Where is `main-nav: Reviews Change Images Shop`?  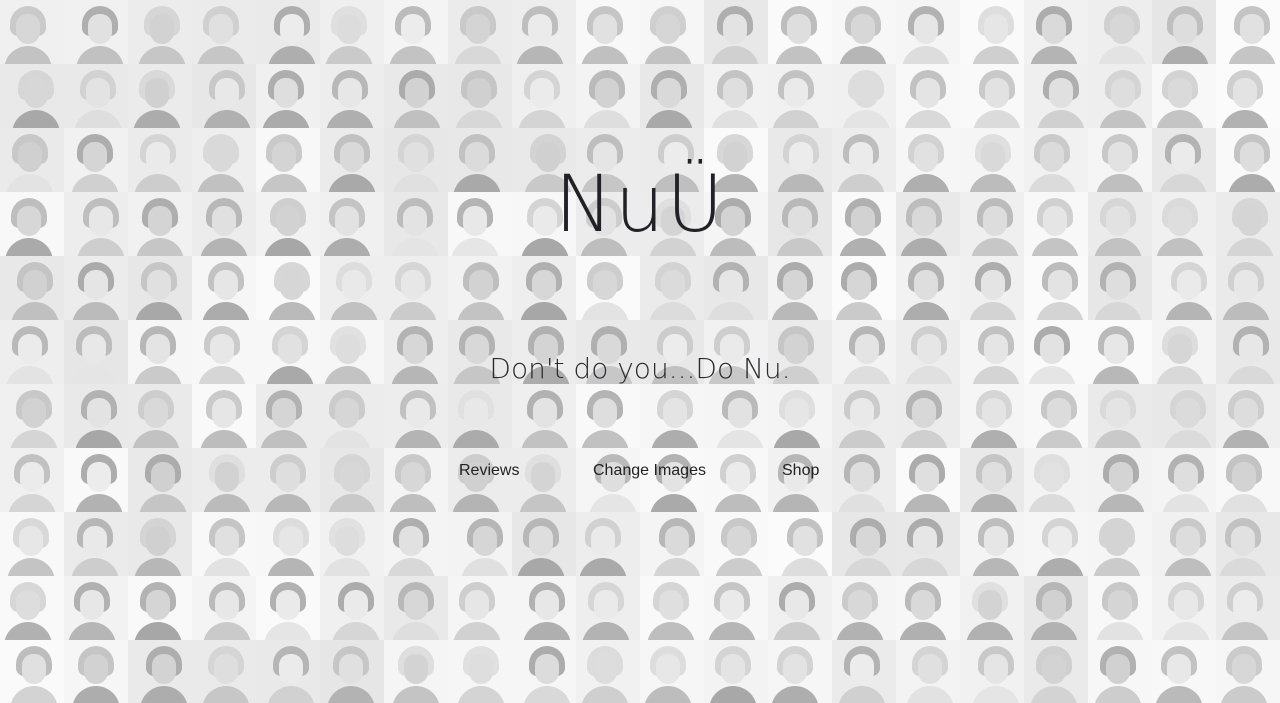
main-nav: Reviews Change Images Shop is located at coordinates (640, 474).